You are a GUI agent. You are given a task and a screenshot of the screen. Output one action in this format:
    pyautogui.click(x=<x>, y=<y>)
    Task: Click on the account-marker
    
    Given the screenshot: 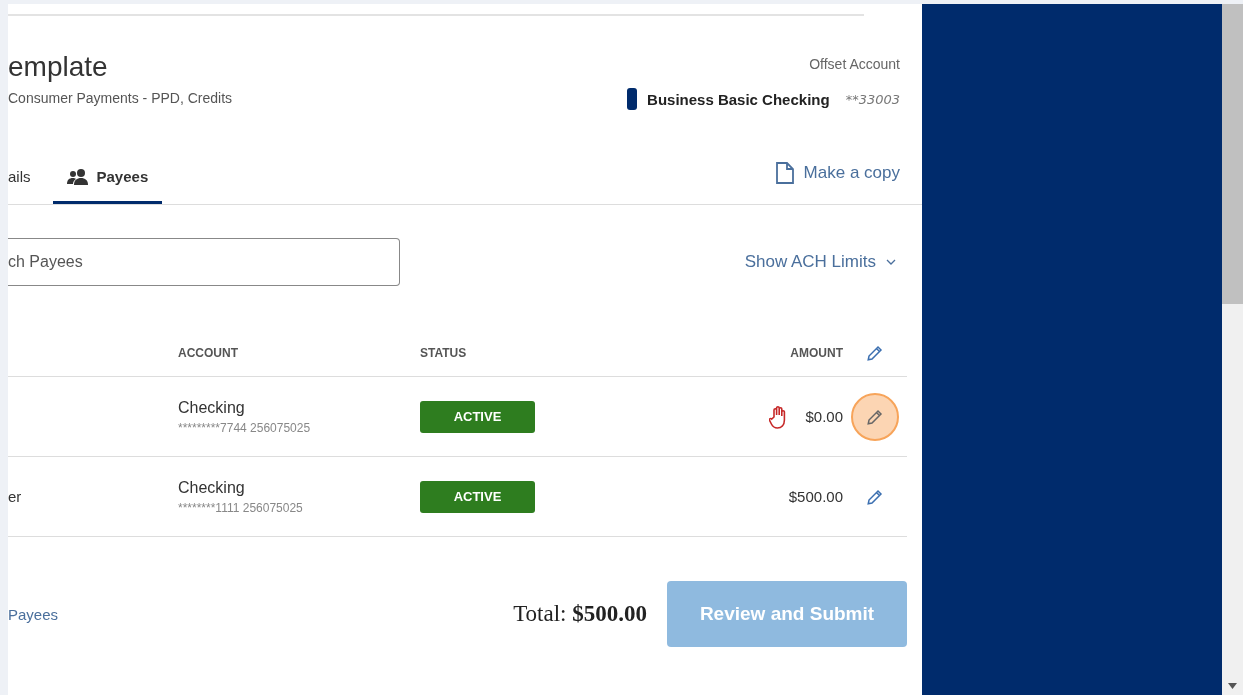 What is the action you would take?
    pyautogui.click(x=632, y=99)
    